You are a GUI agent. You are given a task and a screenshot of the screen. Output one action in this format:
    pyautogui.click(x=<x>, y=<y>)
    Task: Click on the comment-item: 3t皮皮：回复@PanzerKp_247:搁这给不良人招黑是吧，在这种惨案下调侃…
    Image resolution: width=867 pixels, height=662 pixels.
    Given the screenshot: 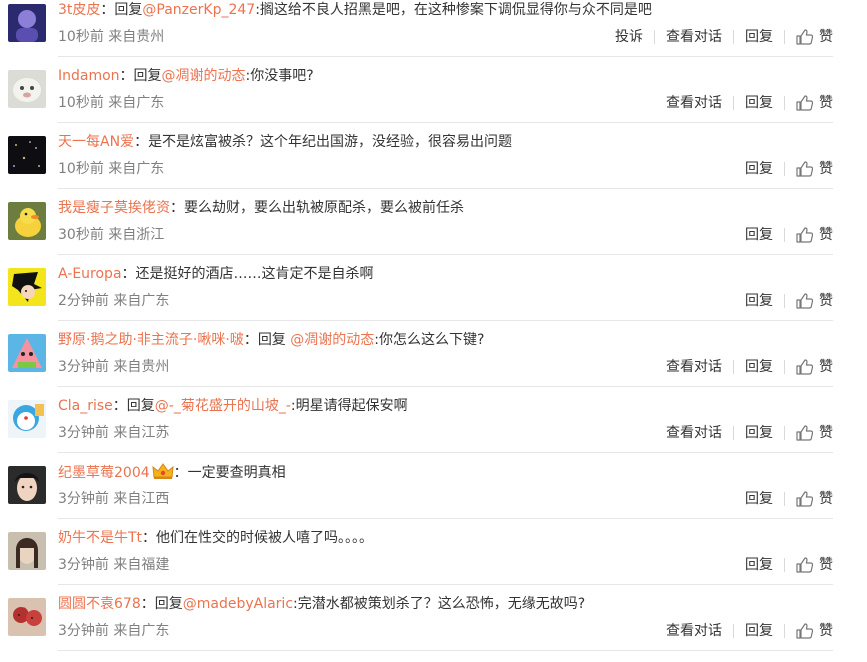 What is the action you would take?
    pyautogui.click(x=429, y=33)
    